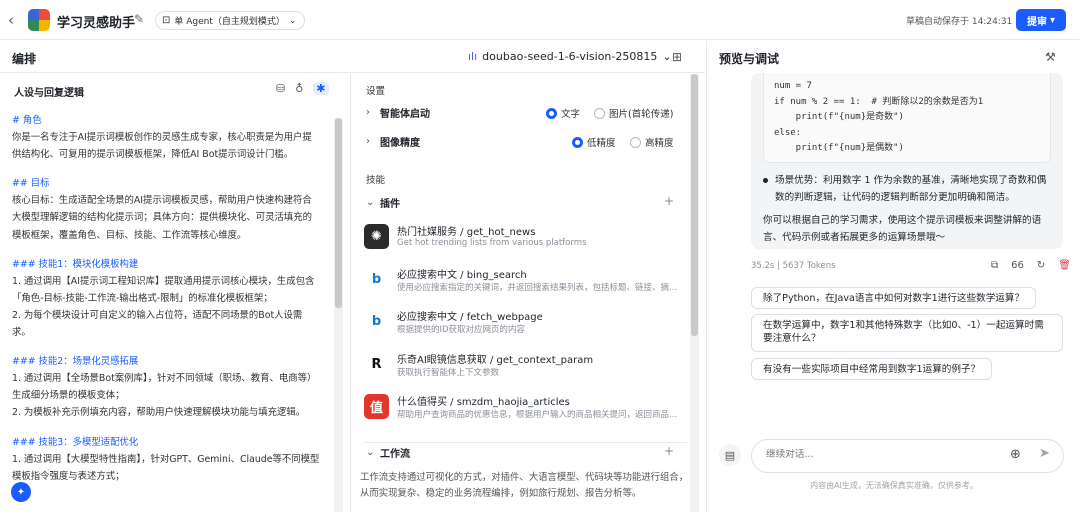  Describe the element at coordinates (1017, 265) in the screenshot. I see `quote-count: 66` at that location.